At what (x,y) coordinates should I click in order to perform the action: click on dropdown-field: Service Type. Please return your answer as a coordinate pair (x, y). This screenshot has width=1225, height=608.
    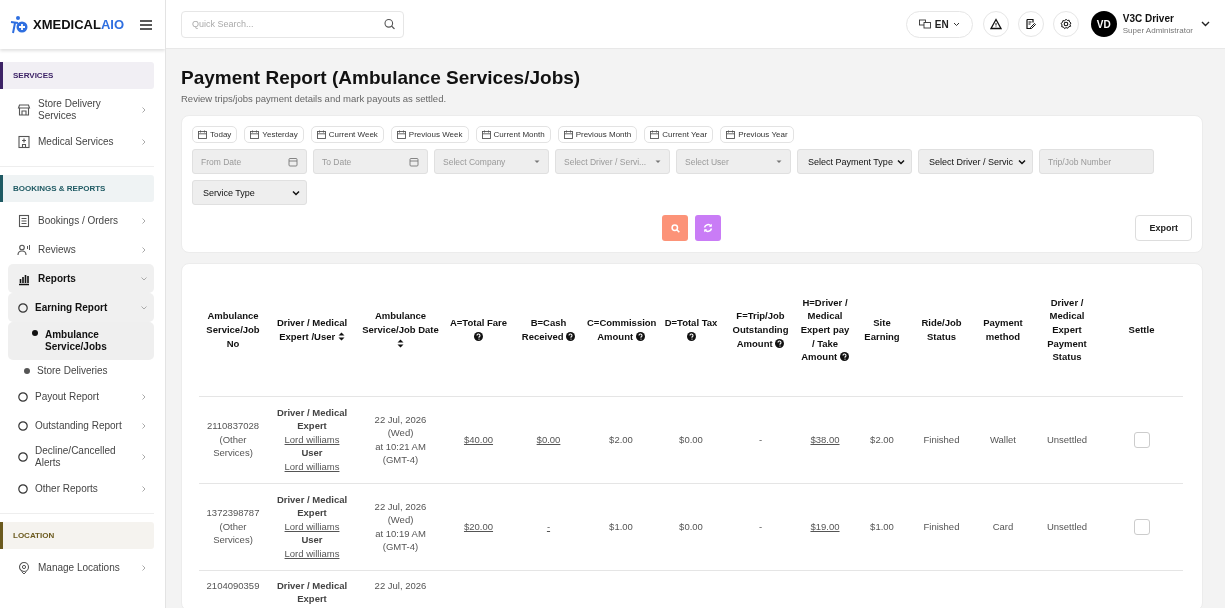
    Looking at the image, I should click on (249, 192).